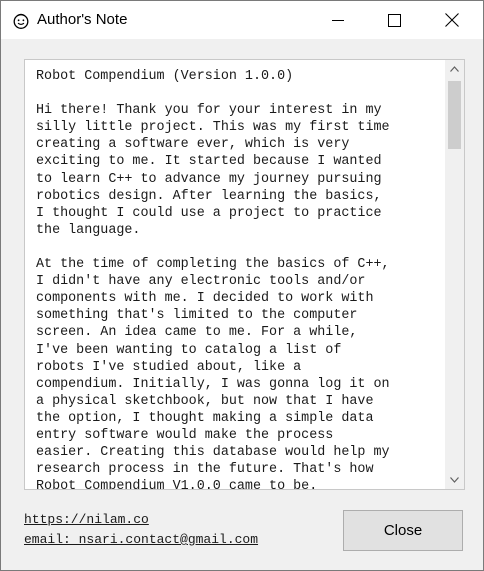 This screenshot has height=571, width=484. What do you see at coordinates (86, 519) in the screenshot?
I see `website-link: https://nilam.co` at bounding box center [86, 519].